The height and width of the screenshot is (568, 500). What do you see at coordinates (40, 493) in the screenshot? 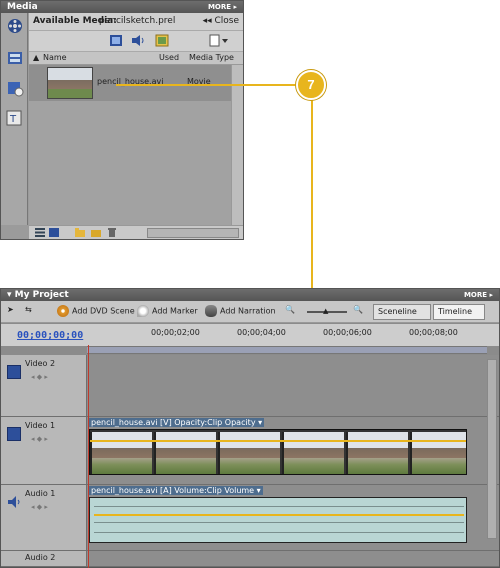
I see `track-name: Audio 1` at bounding box center [40, 493].